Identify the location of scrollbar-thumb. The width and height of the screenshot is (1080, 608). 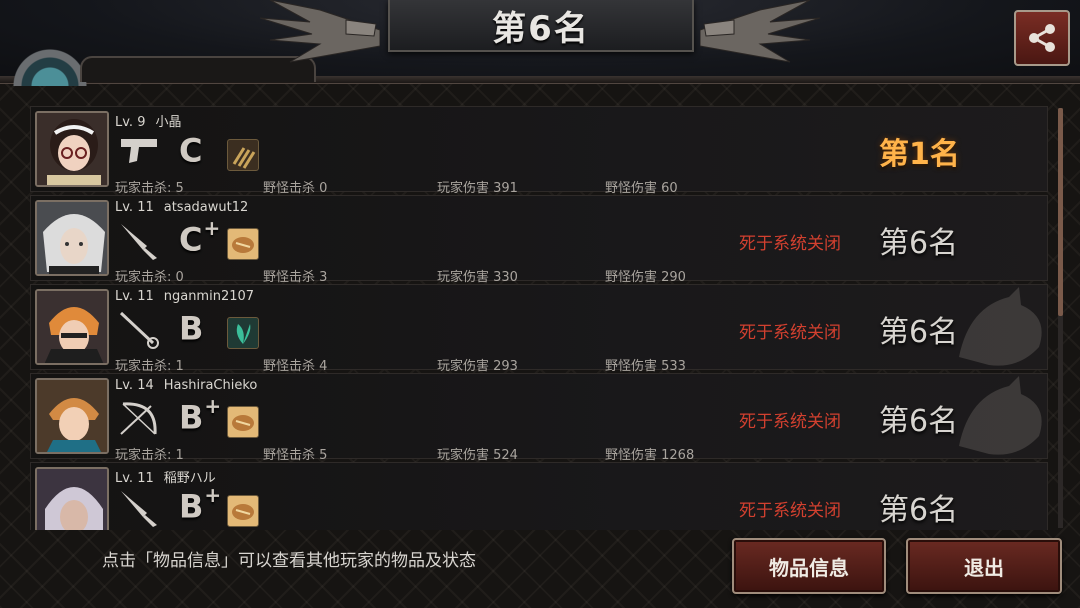
(1060, 212).